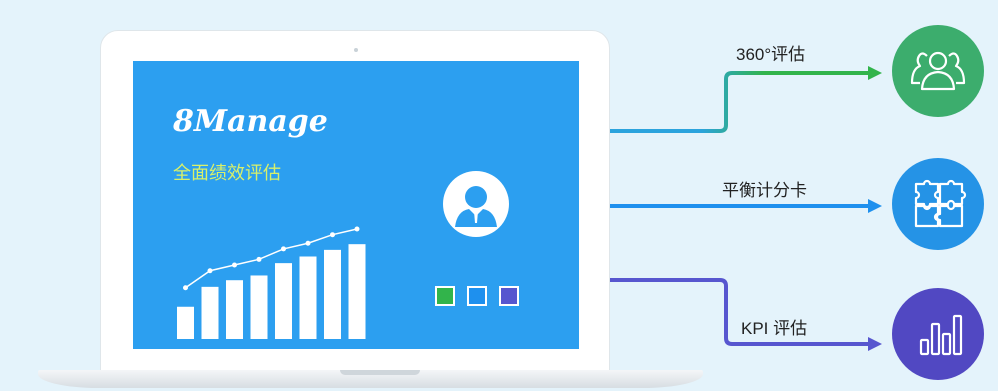 The width and height of the screenshot is (998, 391). What do you see at coordinates (875, 206) in the screenshot?
I see `arrow-bsc` at bounding box center [875, 206].